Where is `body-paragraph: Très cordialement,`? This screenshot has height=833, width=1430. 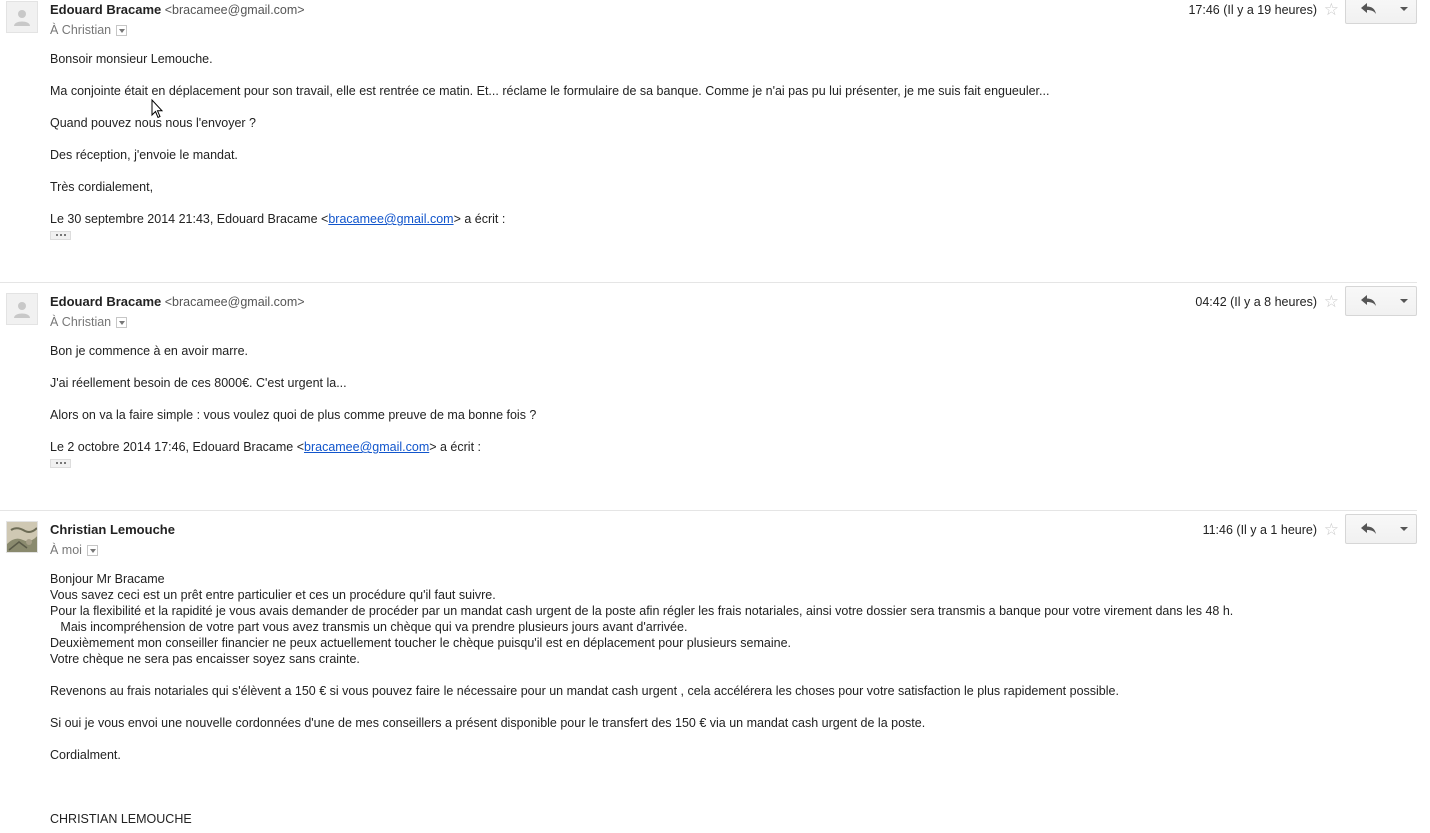 body-paragraph: Très cordialement, is located at coordinates (102, 187).